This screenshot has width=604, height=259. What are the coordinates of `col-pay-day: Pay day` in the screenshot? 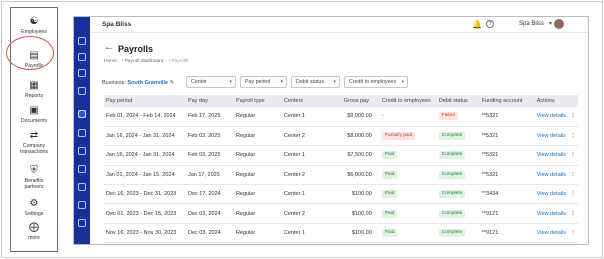 It's located at (209, 101).